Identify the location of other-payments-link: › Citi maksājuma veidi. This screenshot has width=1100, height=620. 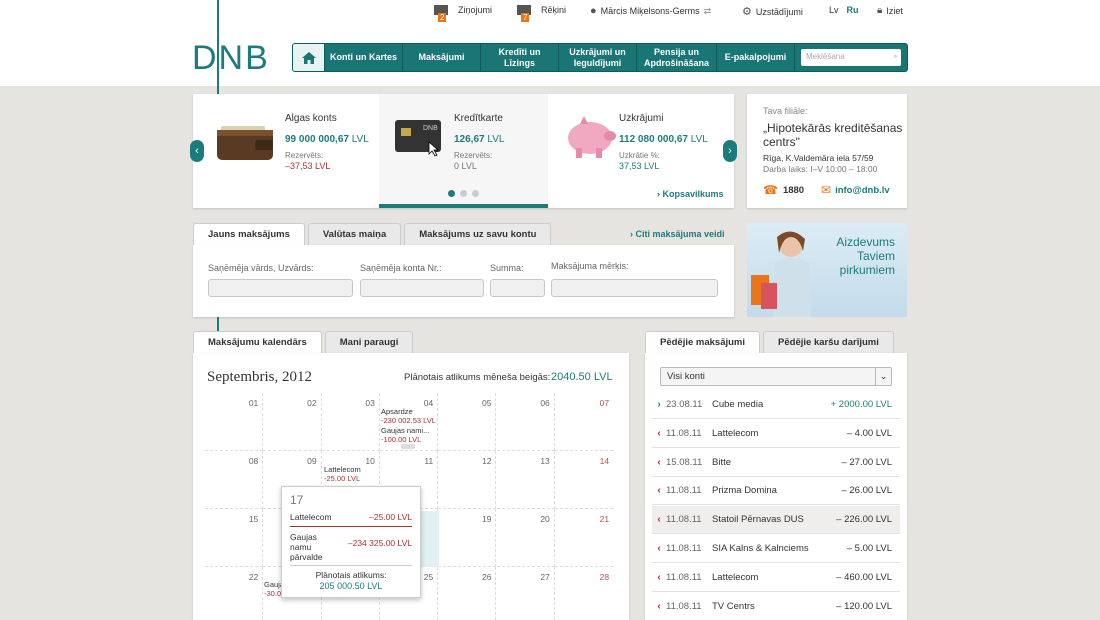
(677, 234).